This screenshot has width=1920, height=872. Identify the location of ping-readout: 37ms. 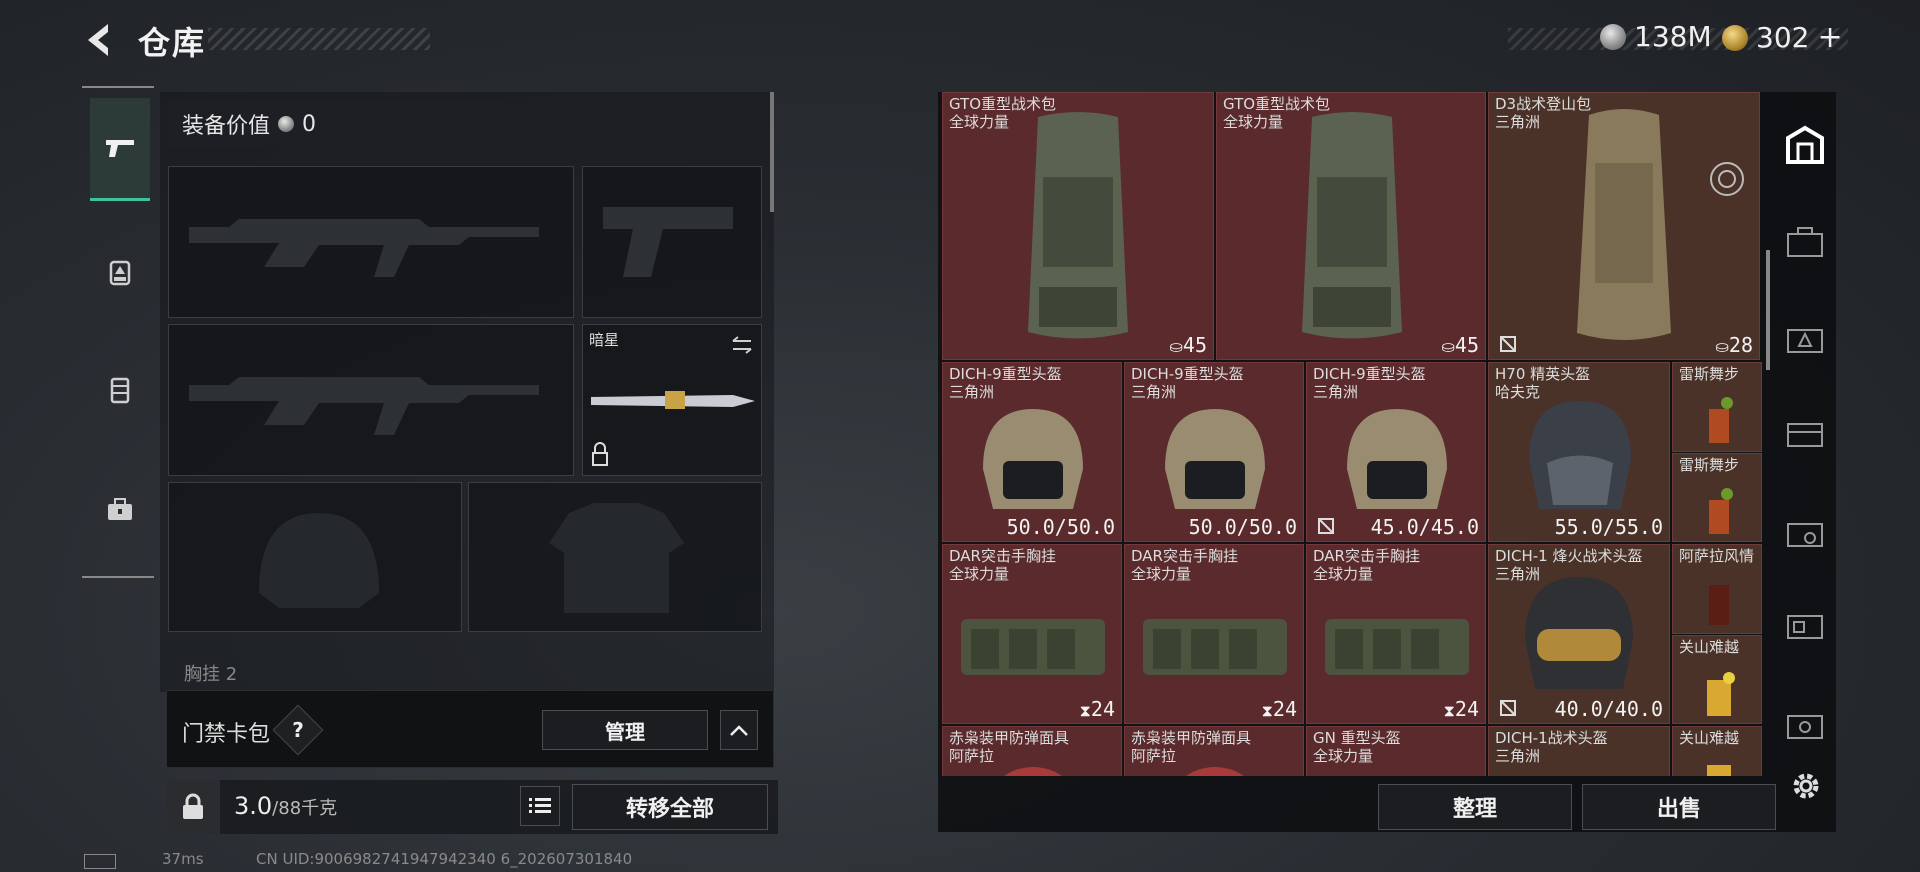
(183, 859).